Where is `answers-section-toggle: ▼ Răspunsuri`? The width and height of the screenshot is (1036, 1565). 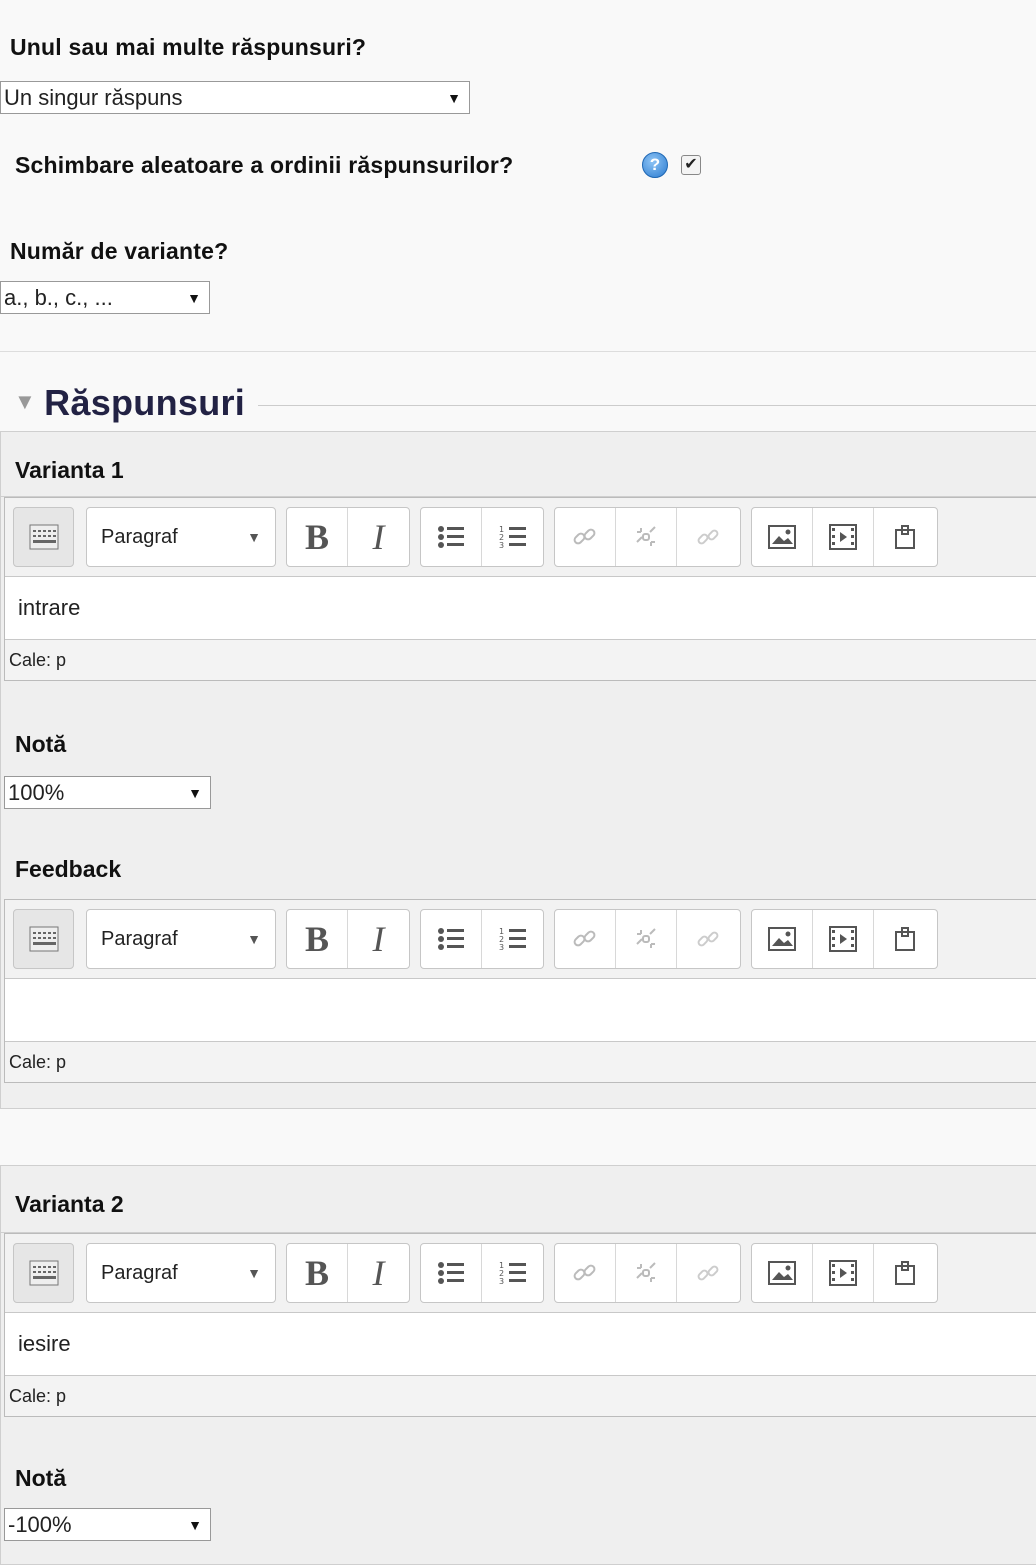
answers-section-toggle: ▼ Răspunsuri is located at coordinates (129, 403).